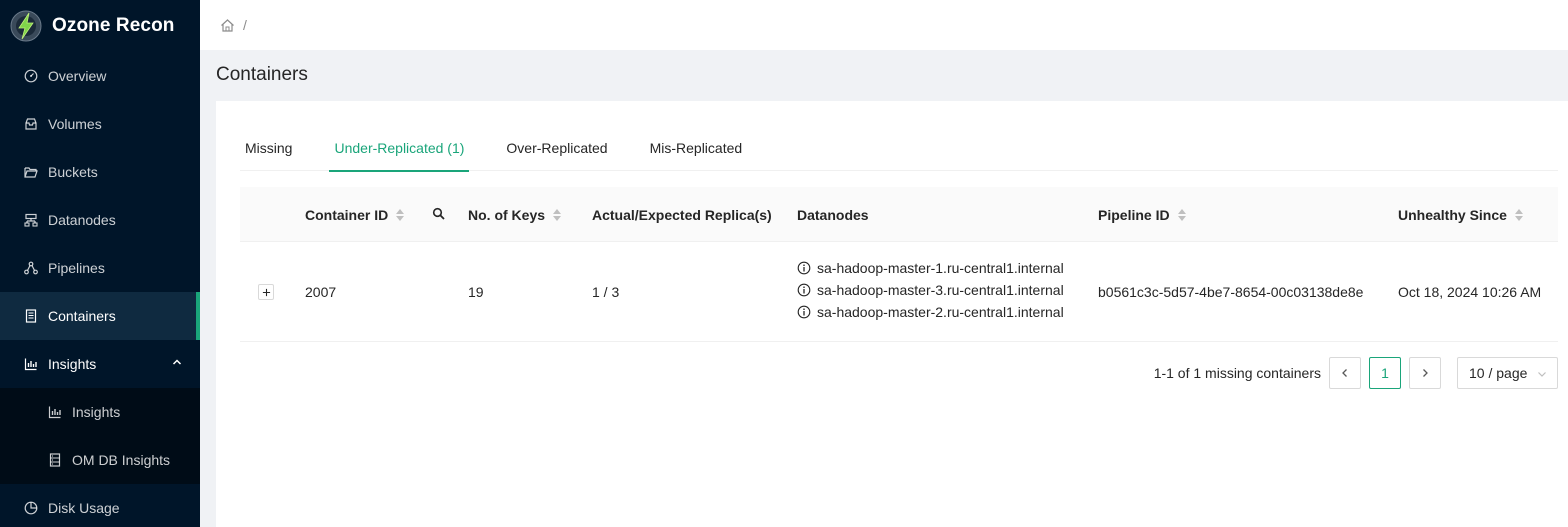  What do you see at coordinates (1452, 214) in the screenshot?
I see `column-label: Unhealthy Since` at bounding box center [1452, 214].